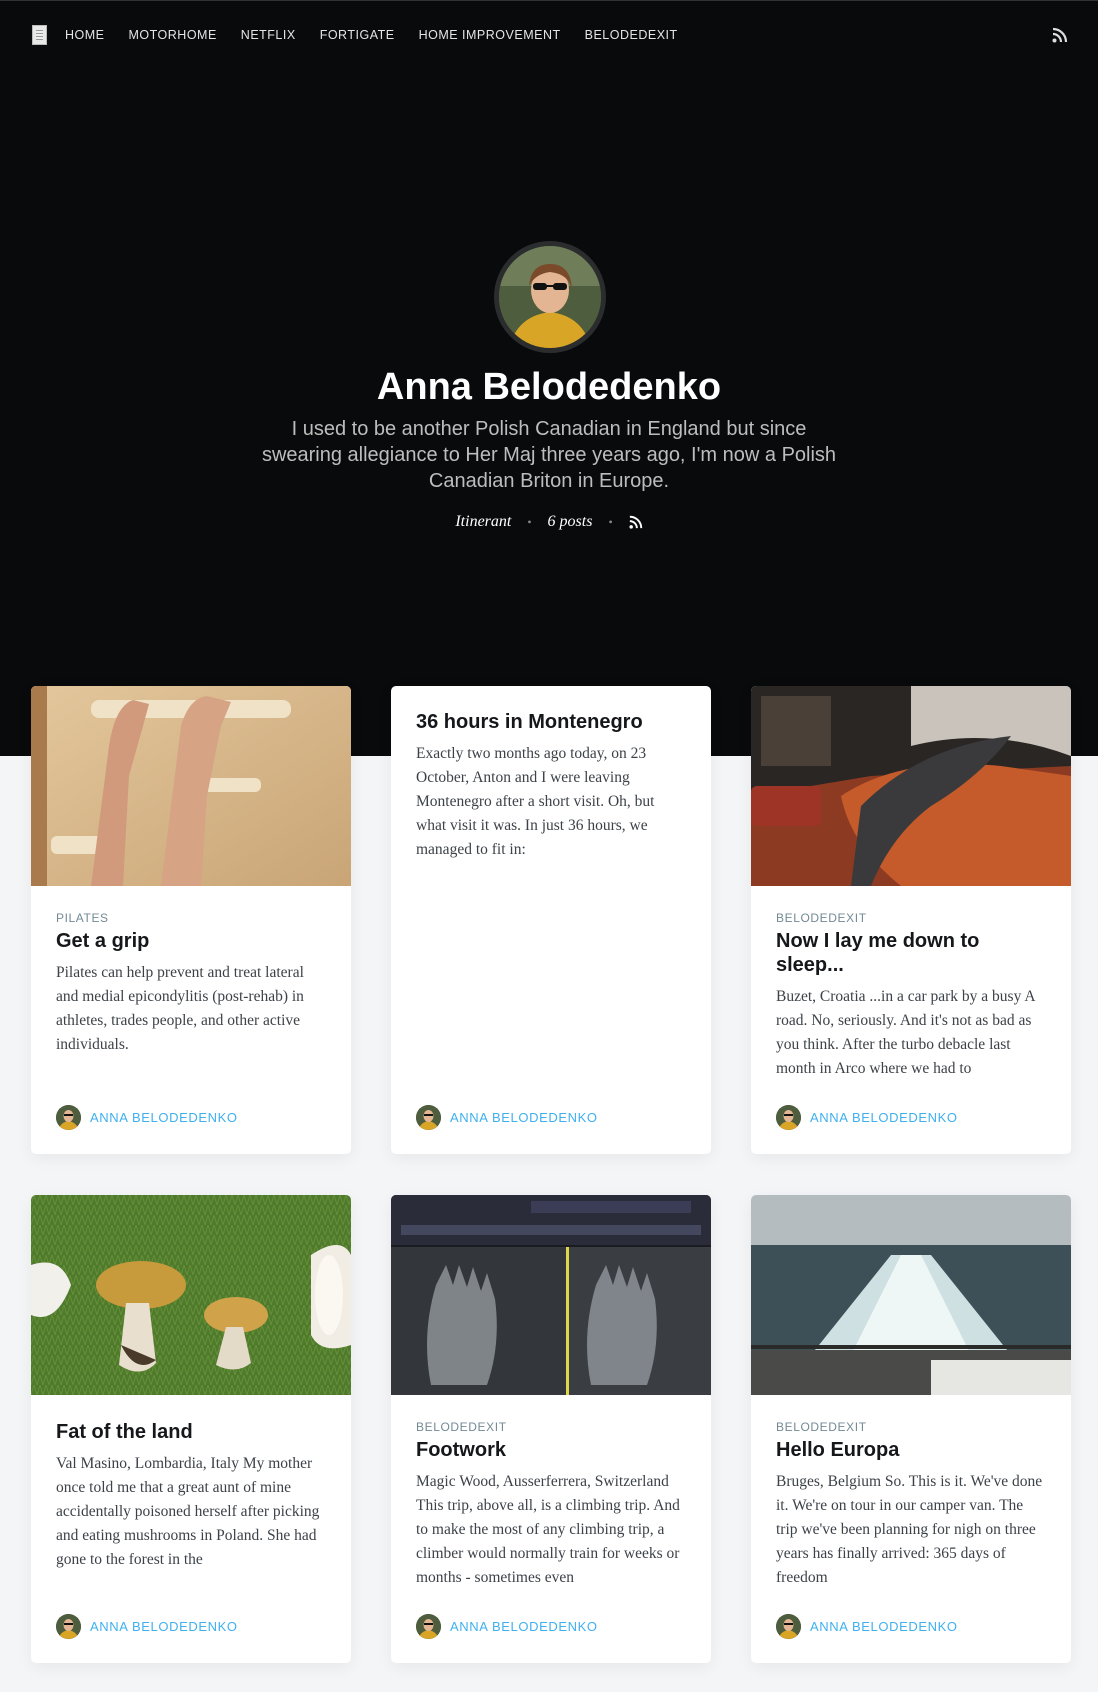 This screenshot has height=1692, width=1098. I want to click on post-title: Fat of the land, so click(191, 1432).